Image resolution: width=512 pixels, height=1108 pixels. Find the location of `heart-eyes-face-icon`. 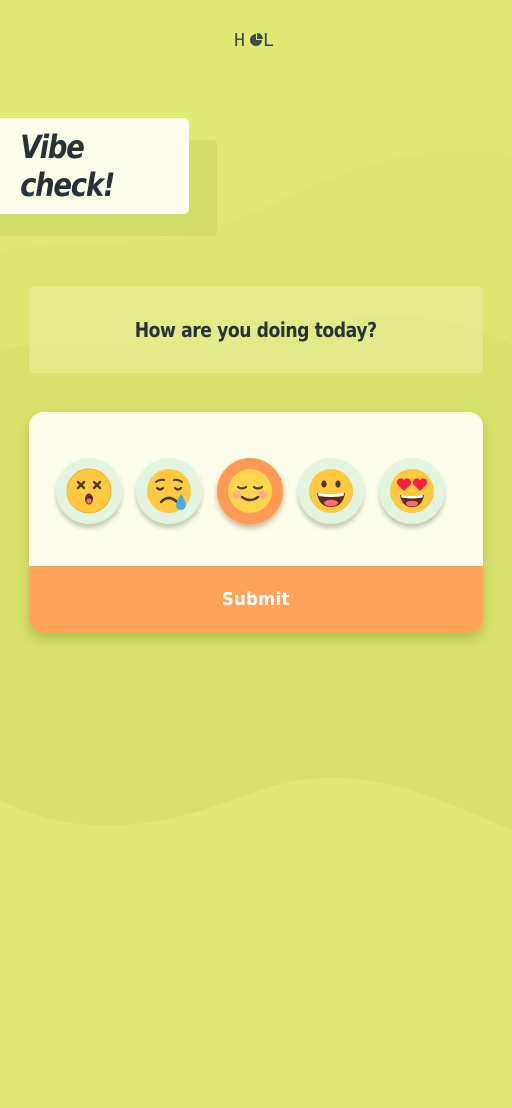

heart-eyes-face-icon is located at coordinates (412, 491).